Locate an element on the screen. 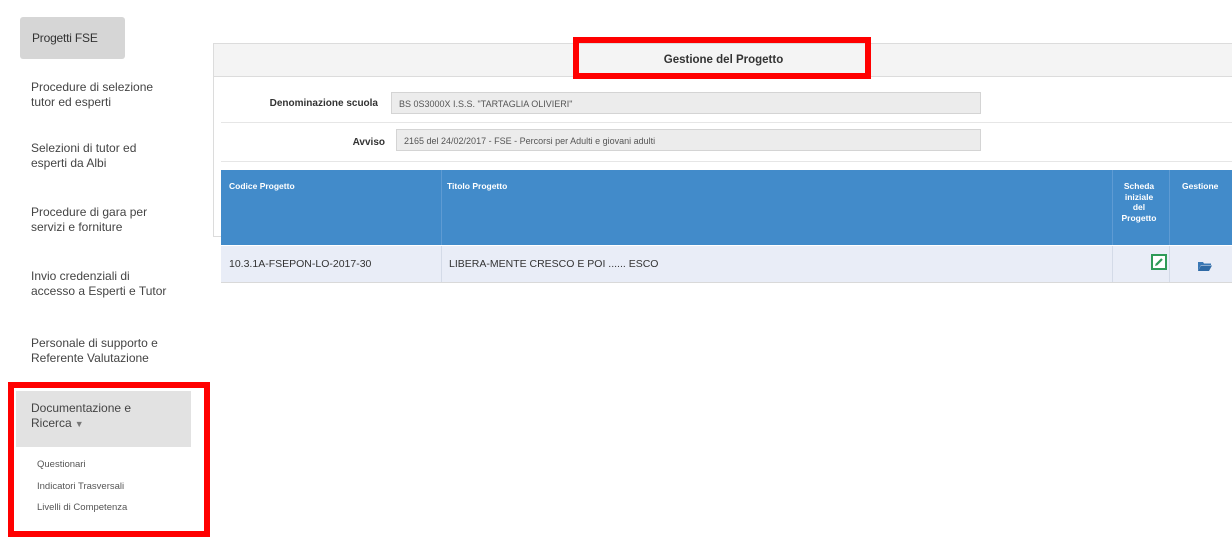 The width and height of the screenshot is (1232, 537). sidebar-item-label: Selezioni di tutor ed is located at coordinates (84, 148).